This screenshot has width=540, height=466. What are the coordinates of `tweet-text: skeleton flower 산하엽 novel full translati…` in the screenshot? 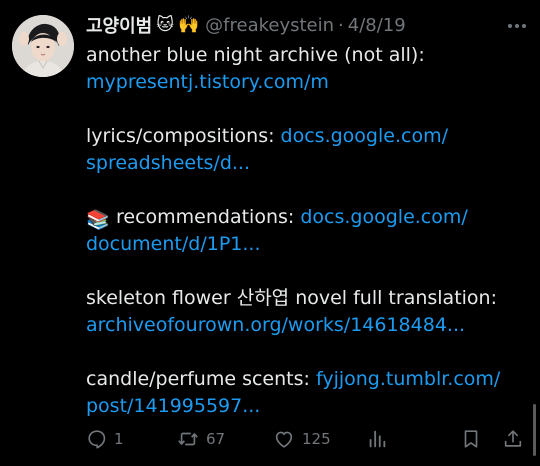 It's located at (292, 298).